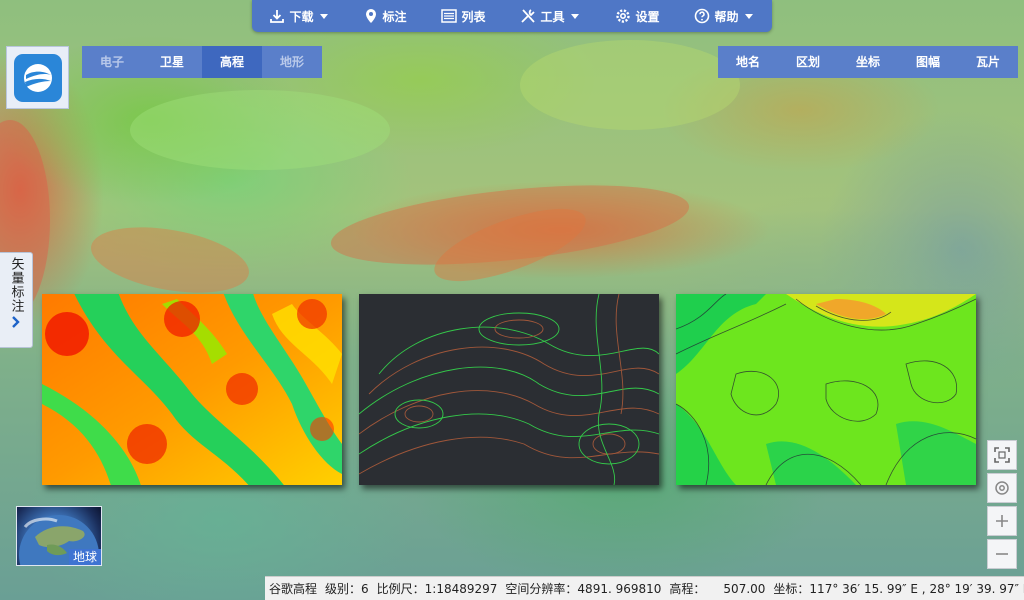 The image size is (1024, 600). Describe the element at coordinates (623, 16) in the screenshot. I see `gear-icon` at that location.